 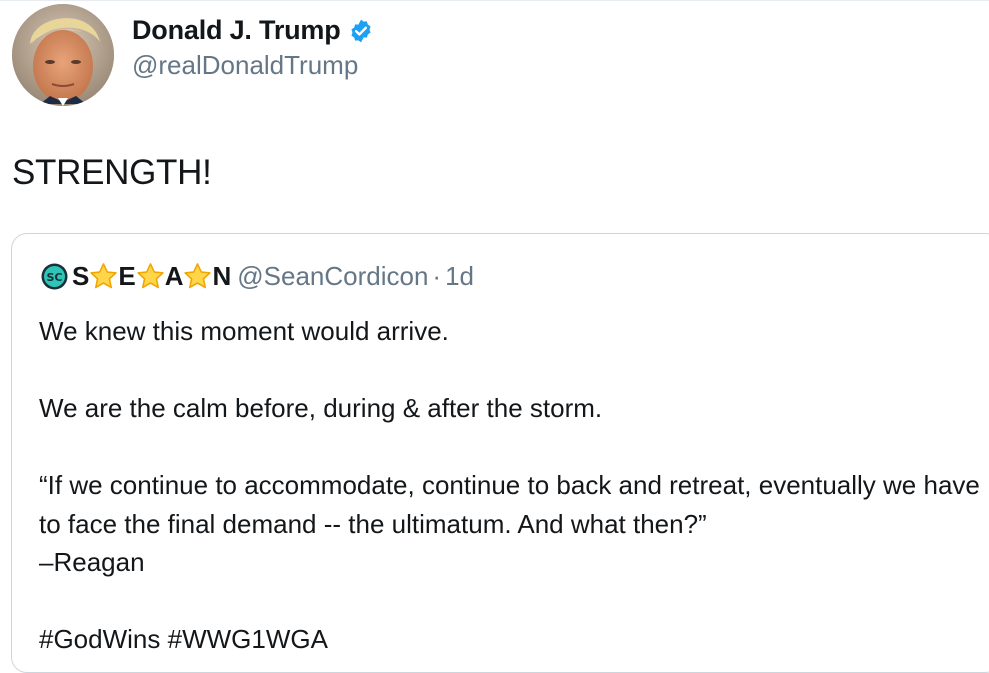 What do you see at coordinates (253, 65) in the screenshot?
I see `author-handle: @realDonaldTrump` at bounding box center [253, 65].